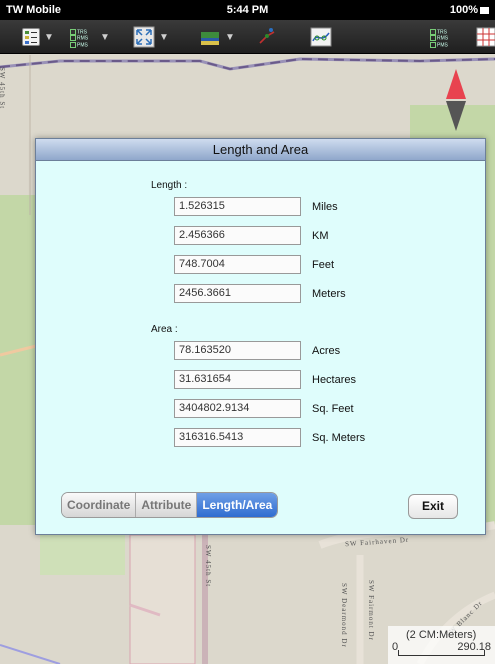 Image resolution: width=495 pixels, height=664 pixels. What do you see at coordinates (237, 437) in the screenshot?
I see `area-sqmeters-field: 316316.5413` at bounding box center [237, 437].